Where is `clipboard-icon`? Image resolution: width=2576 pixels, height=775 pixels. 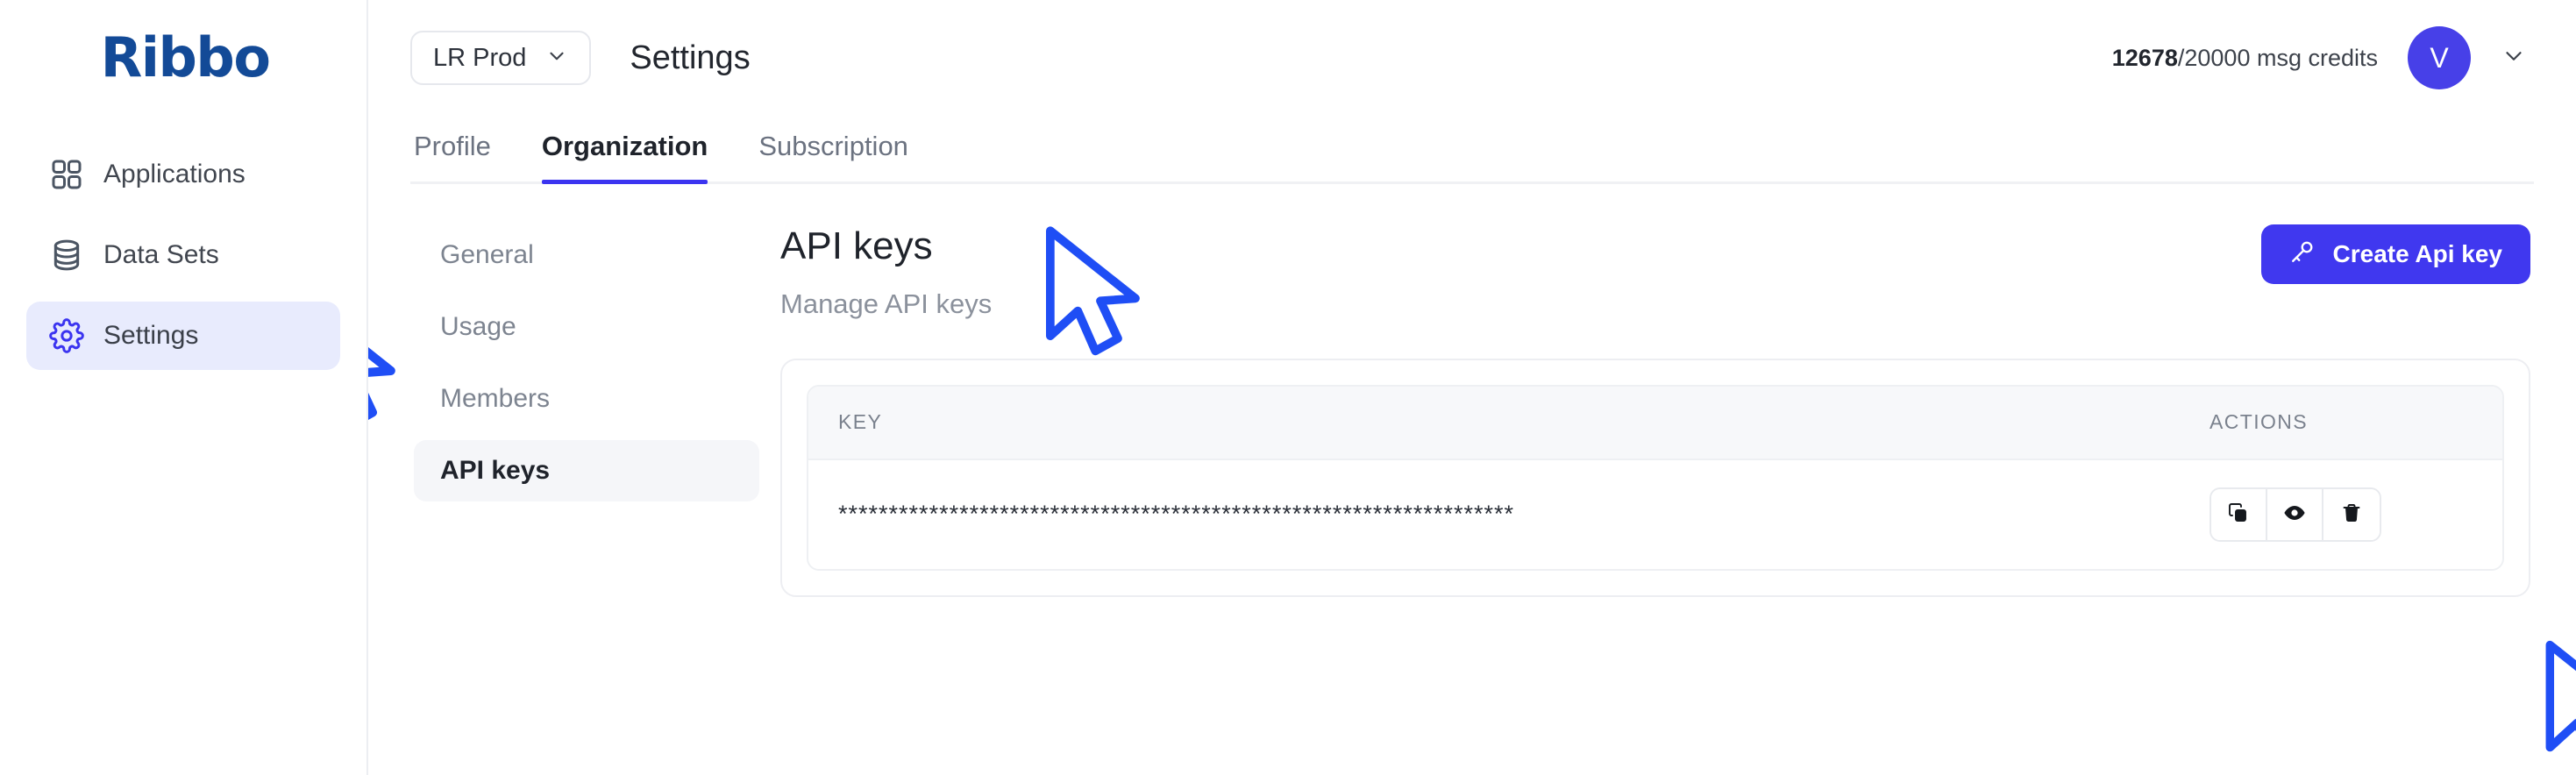
clipboard-icon is located at coordinates (2238, 514).